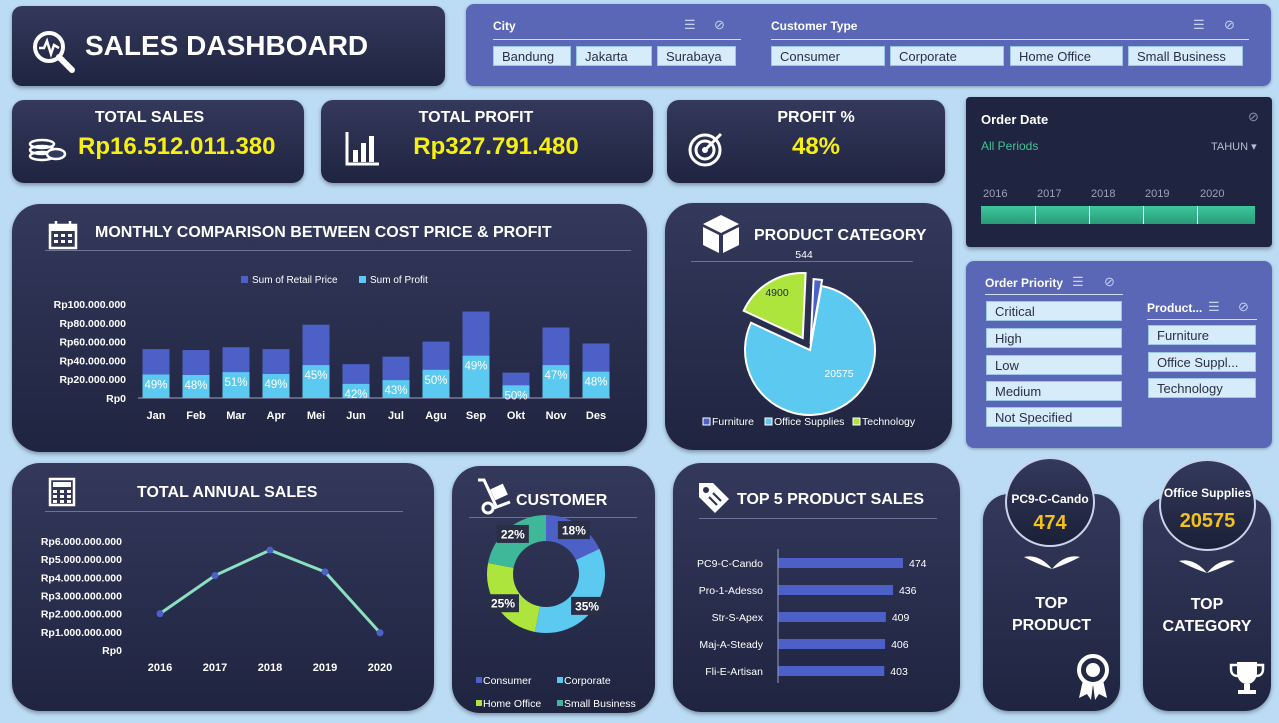 This screenshot has width=1279, height=723. I want to click on customer-chip-home-office: Home Office, so click(1066, 56).